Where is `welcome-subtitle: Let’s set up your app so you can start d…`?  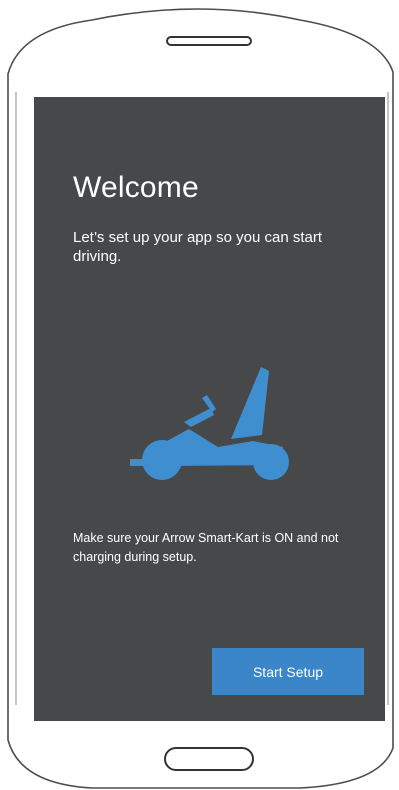
welcome-subtitle: Let’s set up your app so you can start d… is located at coordinates (198, 247).